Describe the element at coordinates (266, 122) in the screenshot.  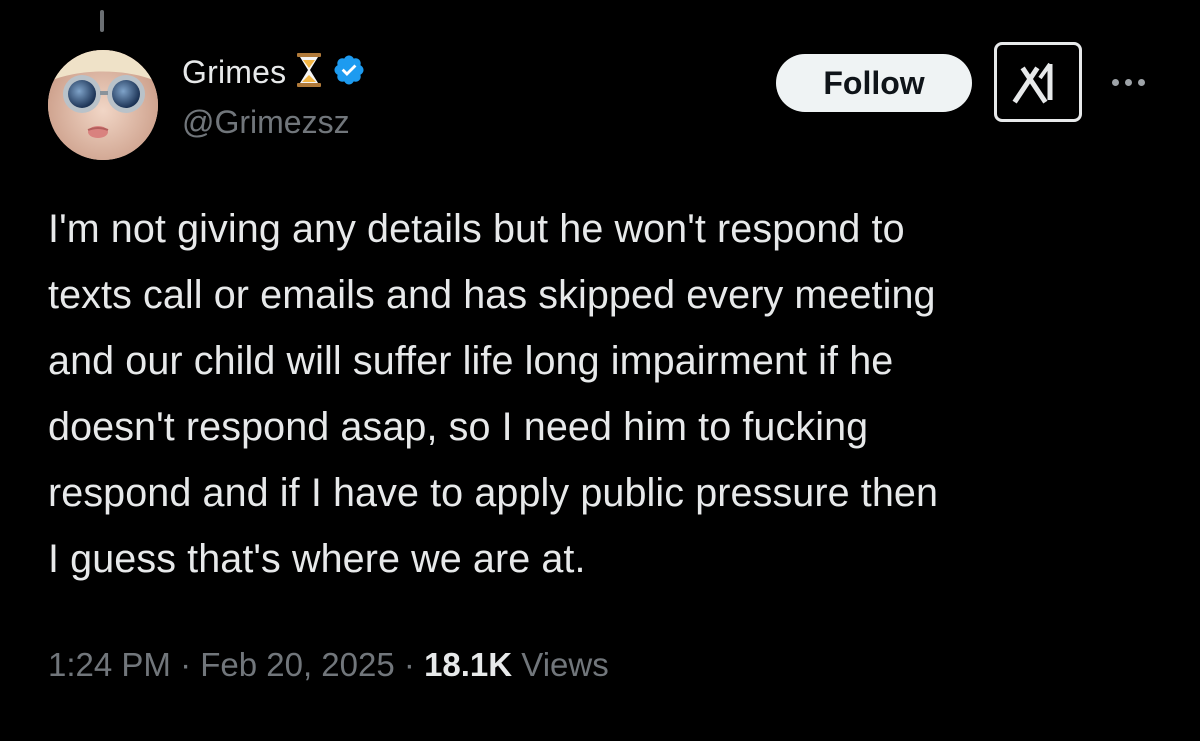
I see `author-handle: @Grimezsz` at that location.